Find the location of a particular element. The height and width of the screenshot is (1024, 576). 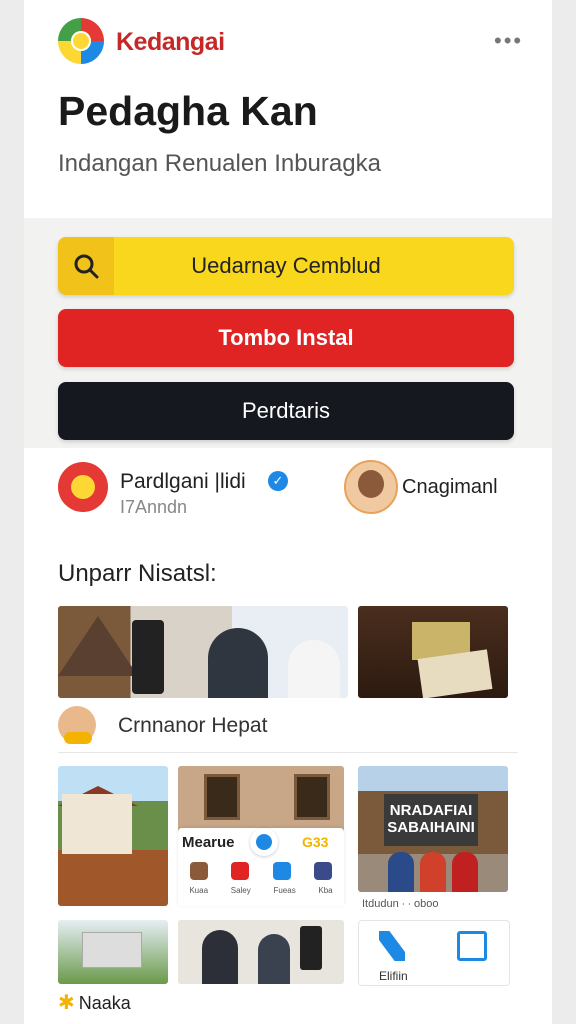

secondary-button-label: Perdtaris is located at coordinates (286, 410).